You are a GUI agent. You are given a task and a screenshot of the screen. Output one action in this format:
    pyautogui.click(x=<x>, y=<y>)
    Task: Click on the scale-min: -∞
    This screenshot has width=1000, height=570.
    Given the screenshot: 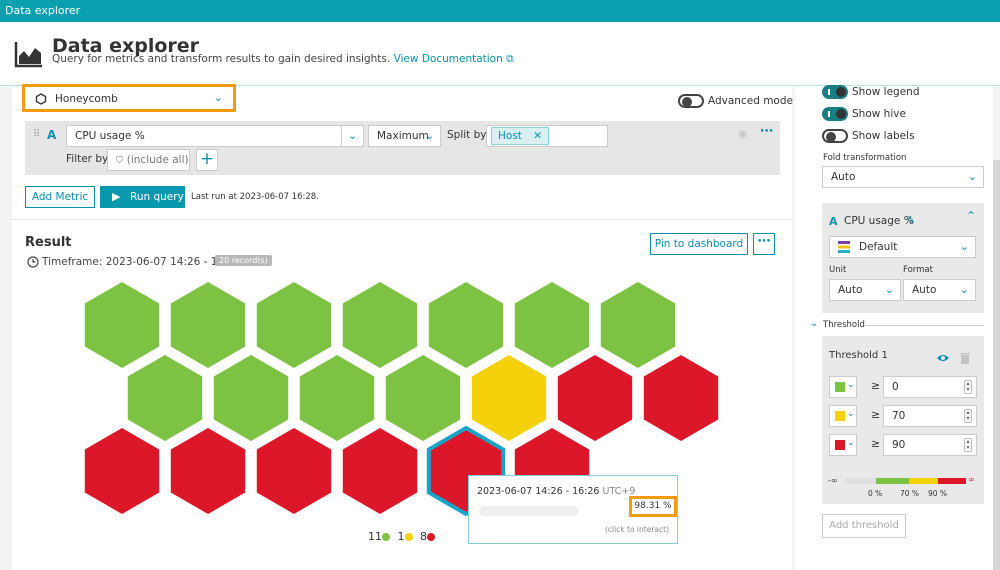 What is the action you would take?
    pyautogui.click(x=833, y=480)
    